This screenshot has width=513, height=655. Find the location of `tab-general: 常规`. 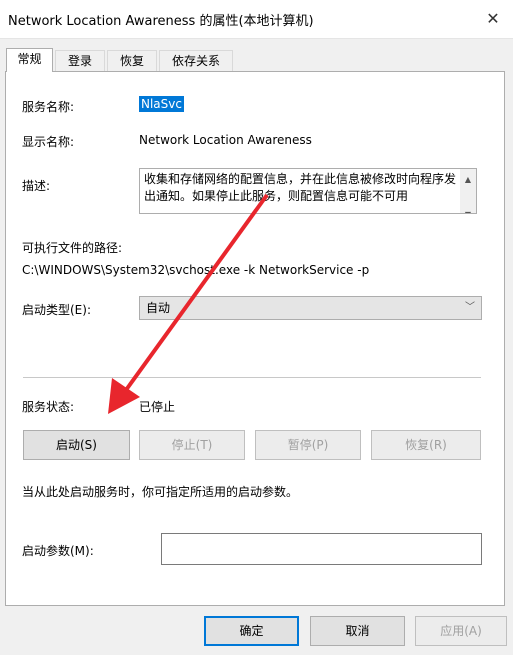

tab-general: 常规 is located at coordinates (29, 60).